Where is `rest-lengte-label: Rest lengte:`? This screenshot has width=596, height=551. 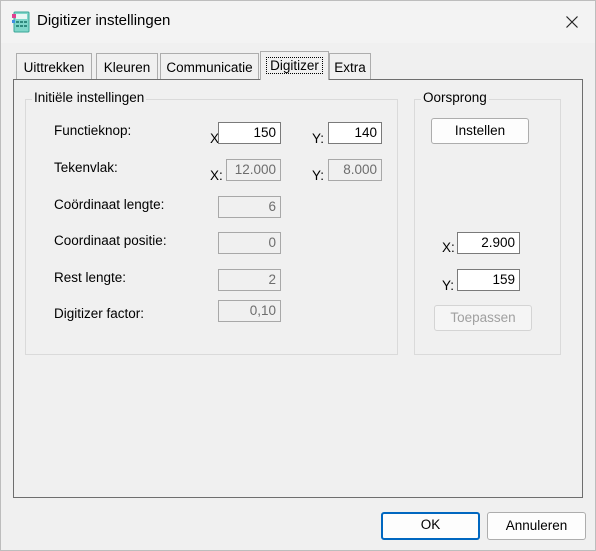 rest-lengte-label: Rest lengte: is located at coordinates (90, 277).